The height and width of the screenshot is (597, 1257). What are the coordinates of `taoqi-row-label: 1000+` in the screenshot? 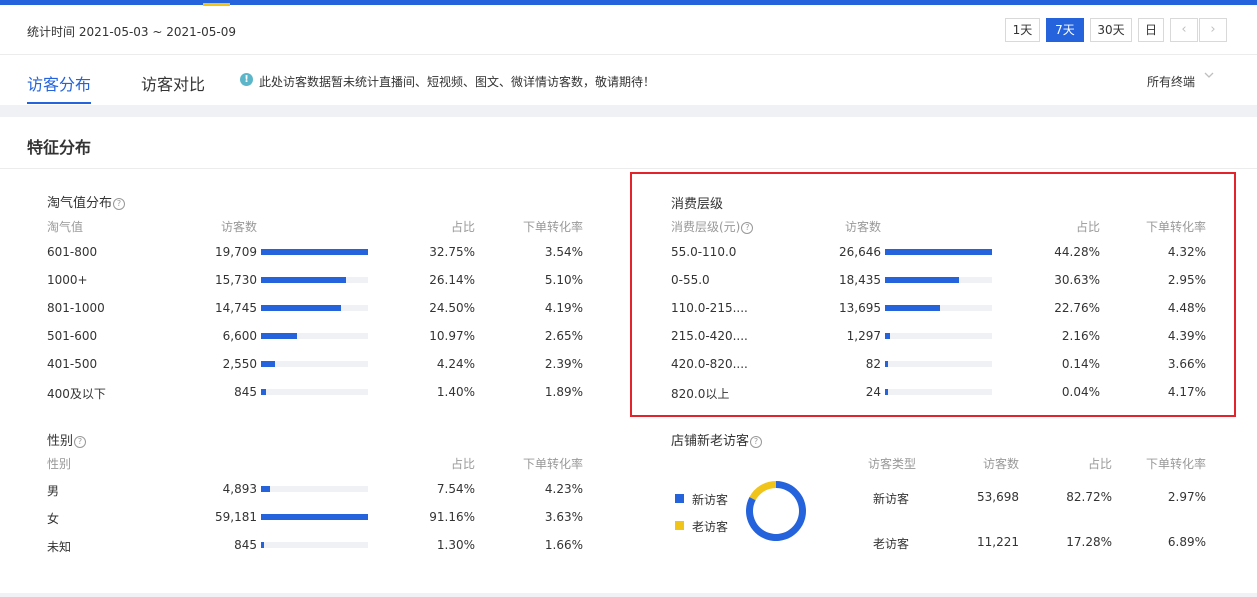 It's located at (67, 280).